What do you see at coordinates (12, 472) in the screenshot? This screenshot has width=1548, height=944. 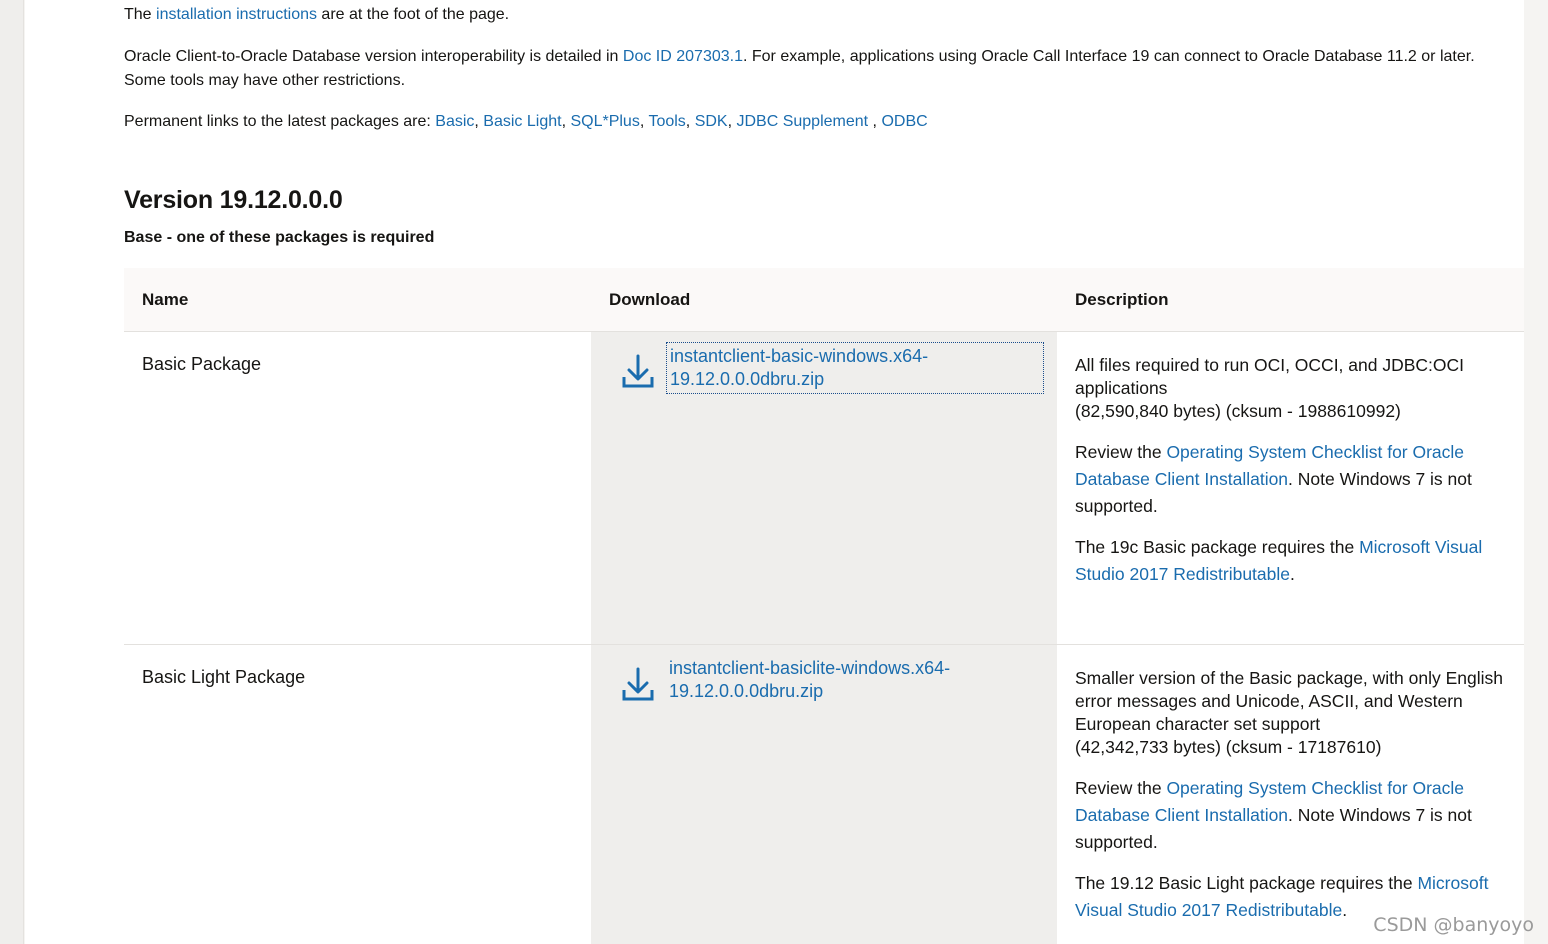 I see `left-gutter` at bounding box center [12, 472].